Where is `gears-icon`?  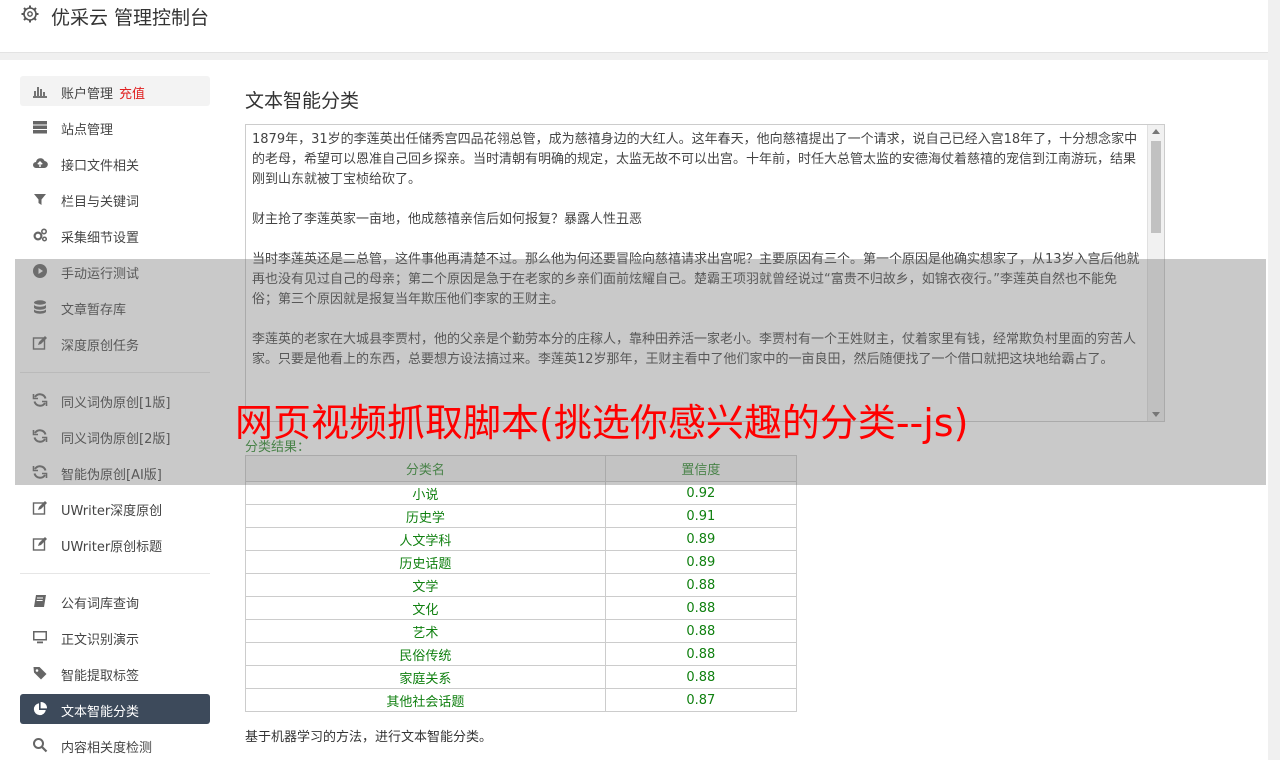 gears-icon is located at coordinates (40, 235).